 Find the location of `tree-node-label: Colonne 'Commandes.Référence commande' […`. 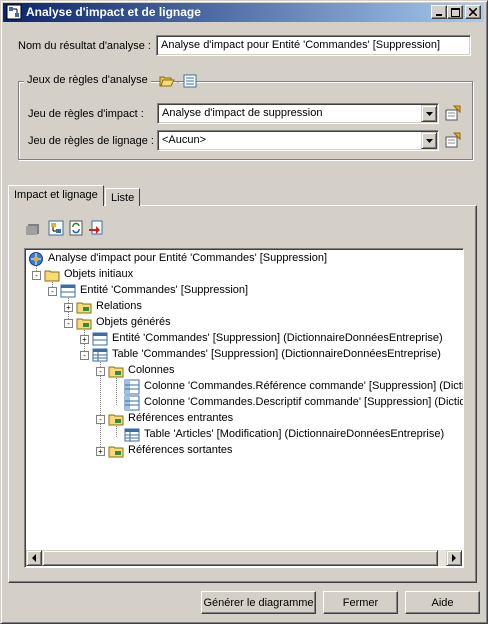

tree-node-label: Colonne 'Commandes.Référence commande' [… is located at coordinates (304, 386).